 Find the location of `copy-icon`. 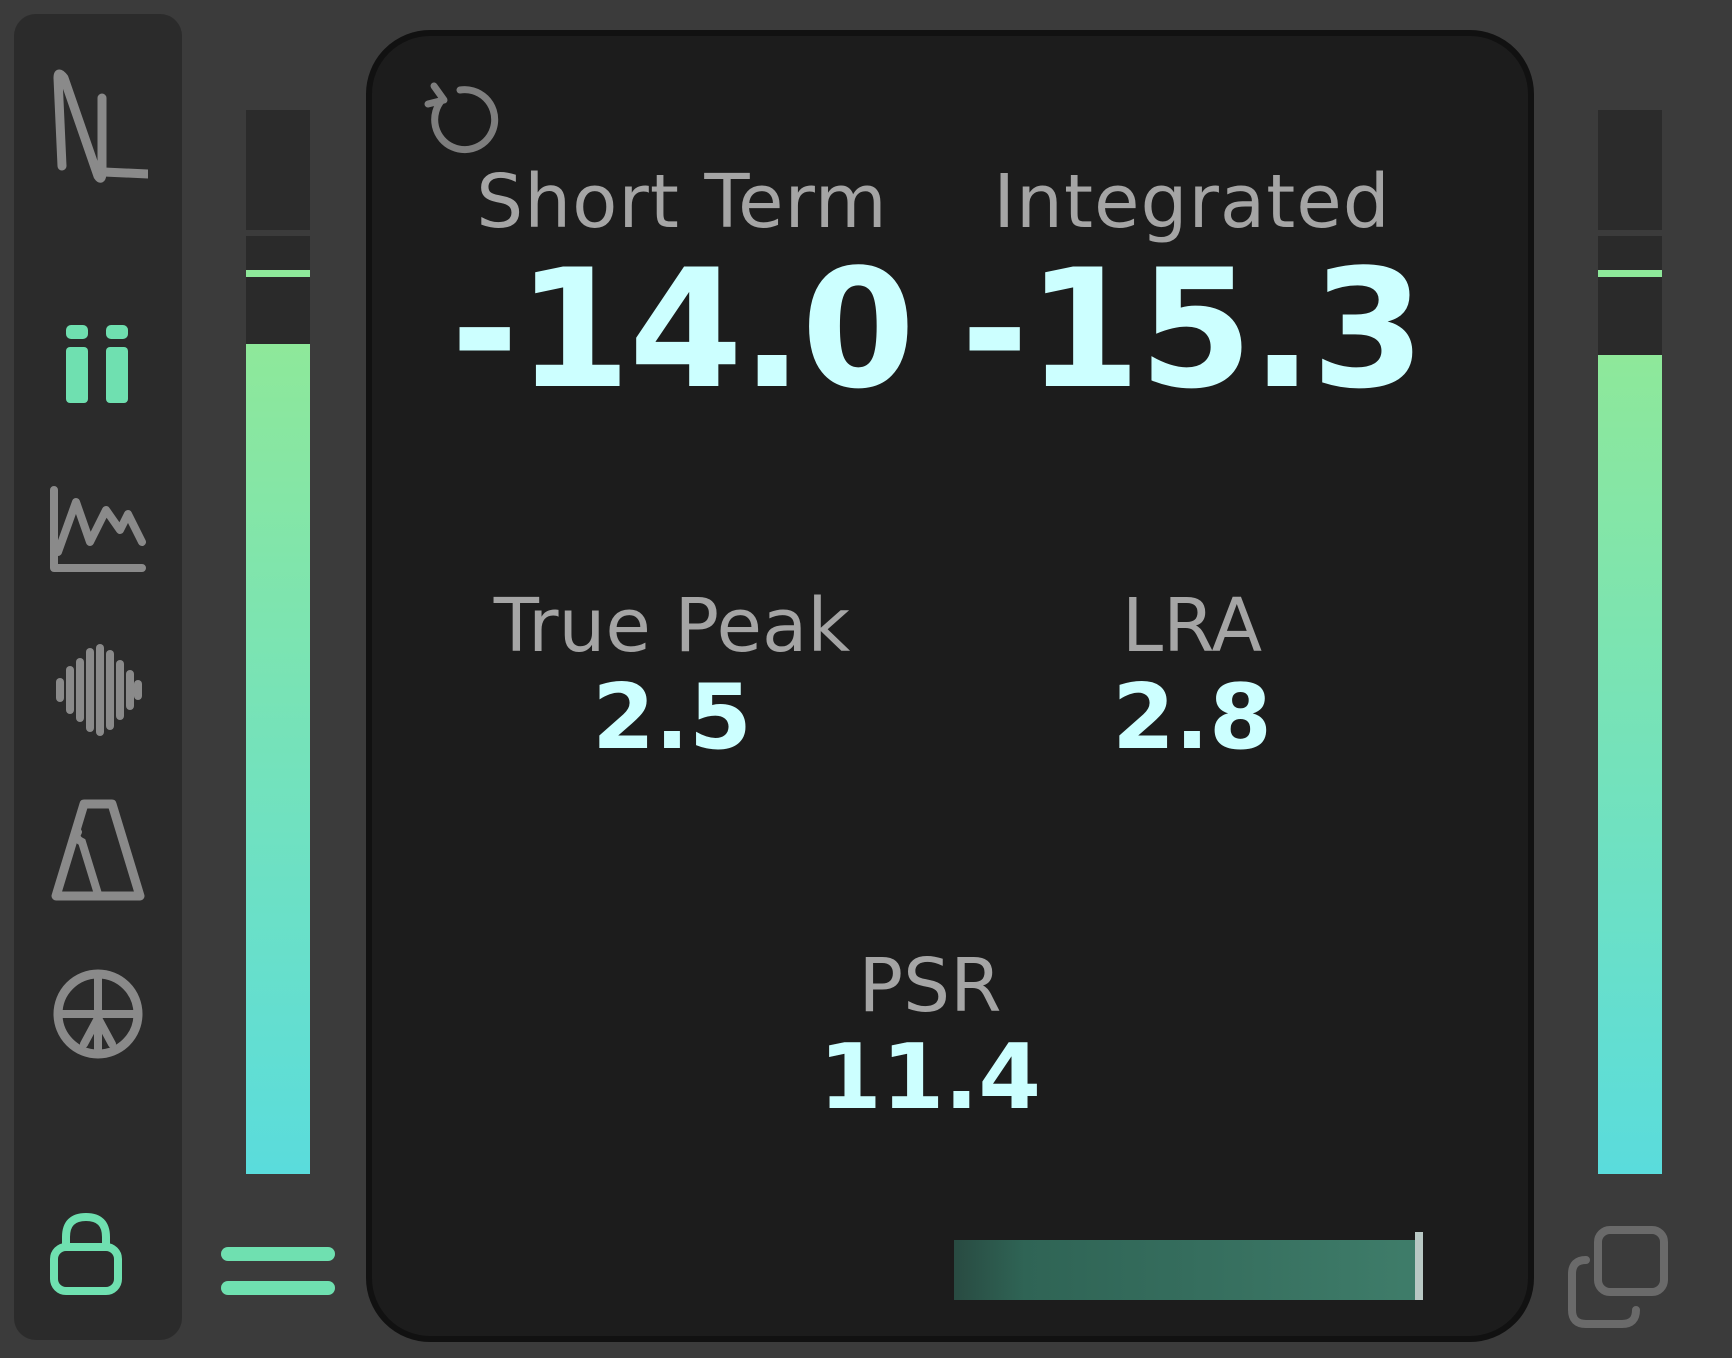

copy-icon is located at coordinates (1618, 1277).